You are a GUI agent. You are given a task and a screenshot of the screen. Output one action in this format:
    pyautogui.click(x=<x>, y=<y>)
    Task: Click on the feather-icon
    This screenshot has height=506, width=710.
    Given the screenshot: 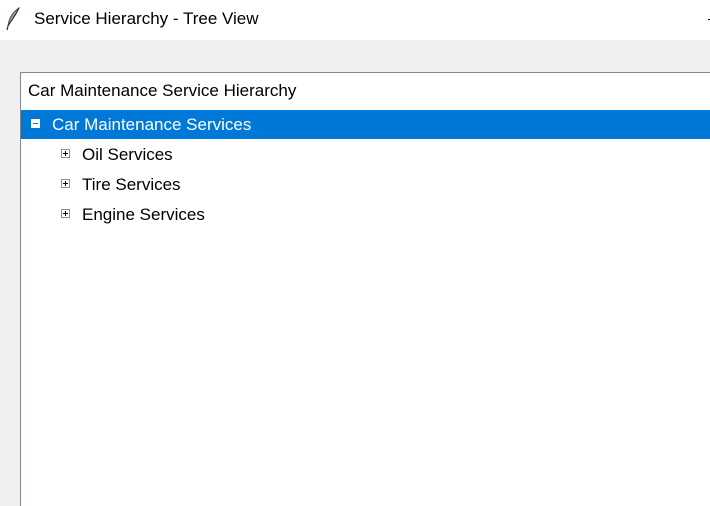 What is the action you would take?
    pyautogui.click(x=13, y=19)
    